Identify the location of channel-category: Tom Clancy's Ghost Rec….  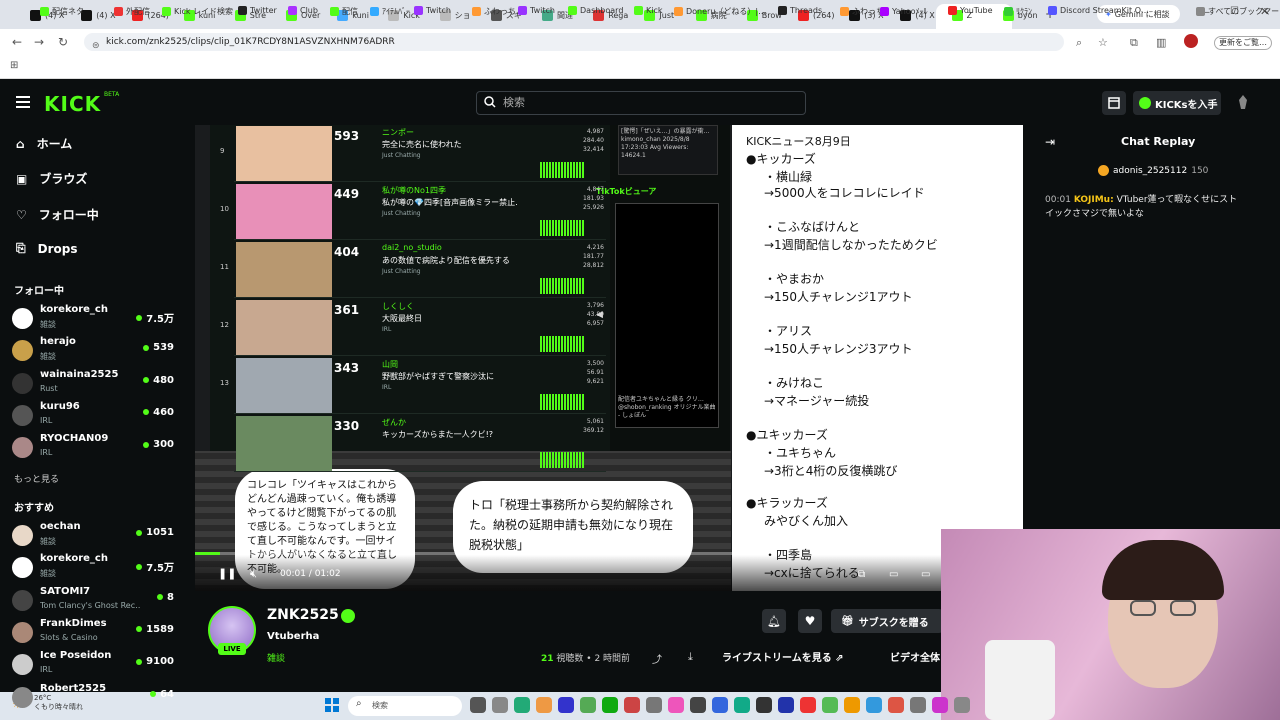
(90, 605).